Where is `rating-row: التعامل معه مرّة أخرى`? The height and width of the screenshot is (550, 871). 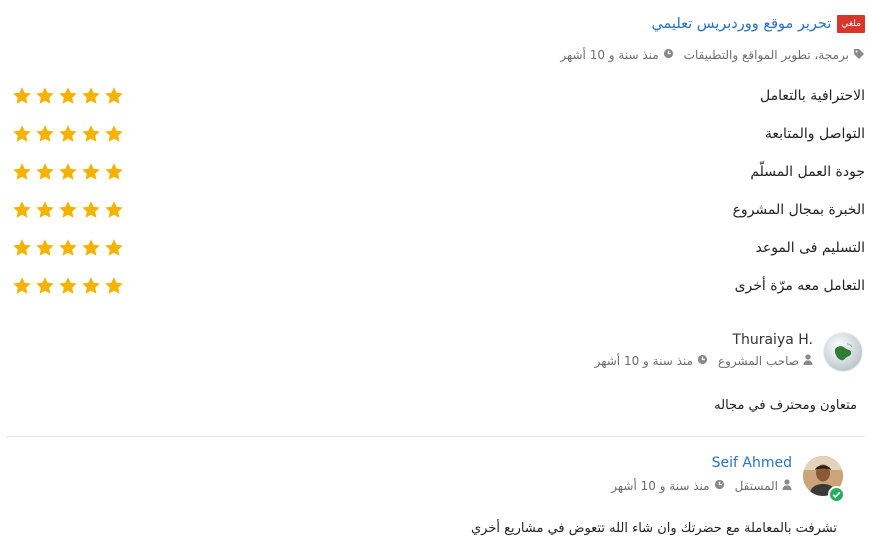
rating-row: التعامل معه مرّة أخرى is located at coordinates (435, 286).